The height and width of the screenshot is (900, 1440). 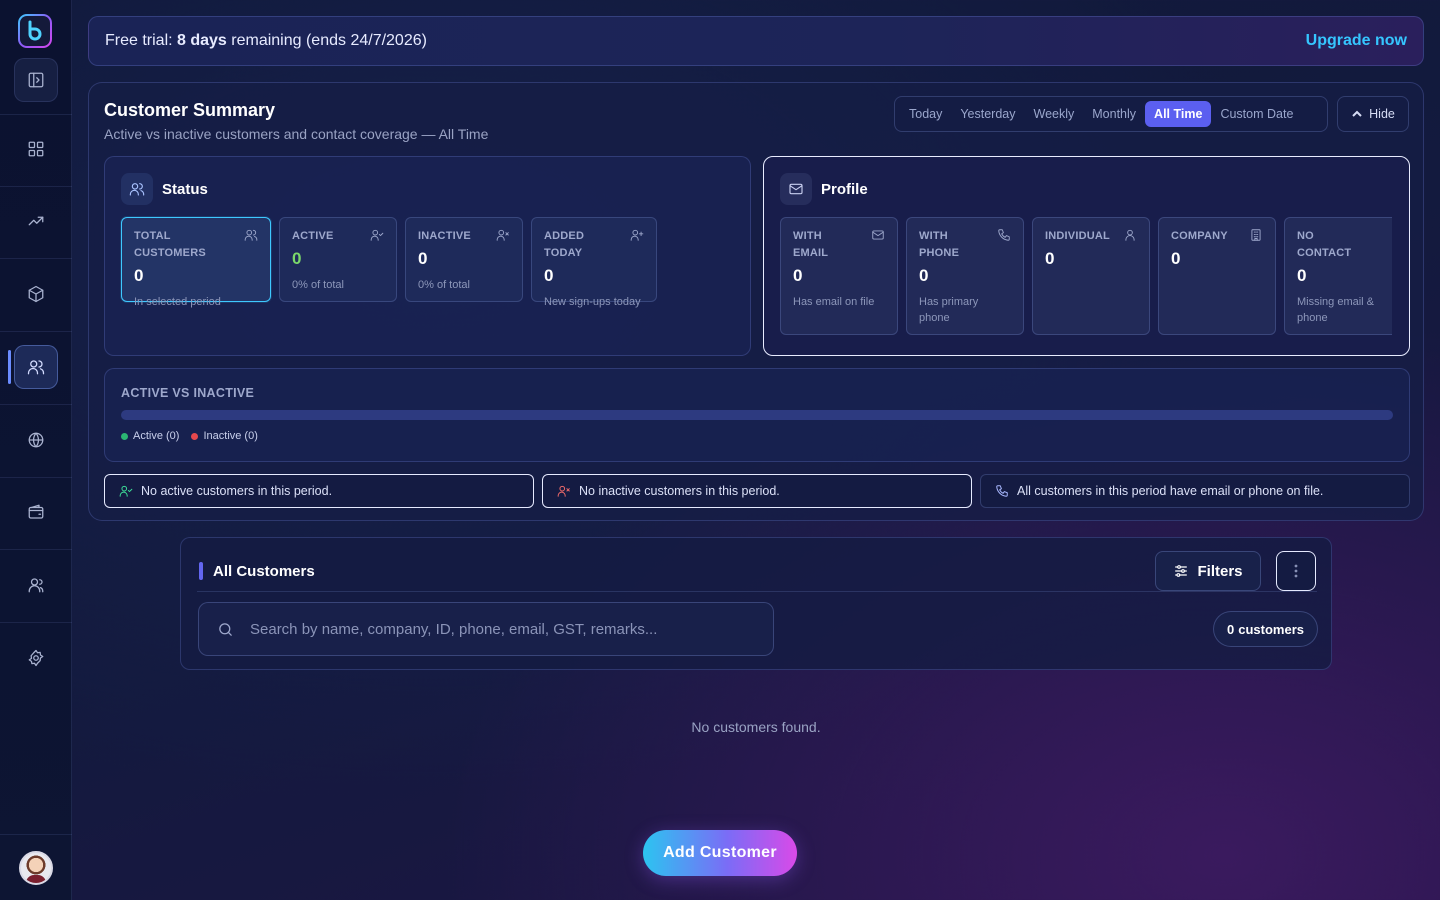 What do you see at coordinates (225, 629) in the screenshot?
I see `search-icon` at bounding box center [225, 629].